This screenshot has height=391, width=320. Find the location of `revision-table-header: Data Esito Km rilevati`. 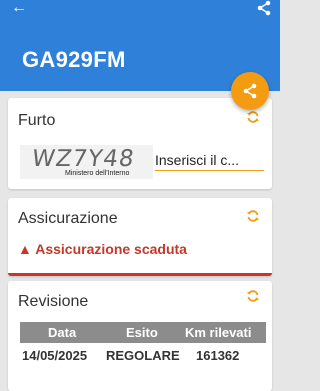

revision-table-header: Data Esito Km rilevati is located at coordinates (143, 332).